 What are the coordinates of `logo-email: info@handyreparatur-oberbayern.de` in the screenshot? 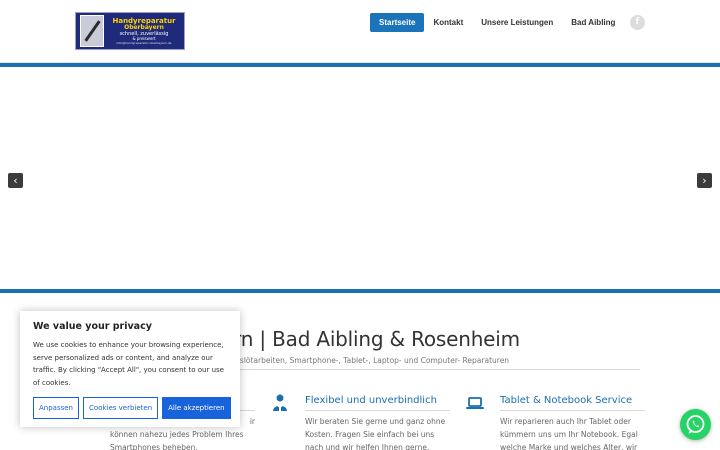 It's located at (144, 42).